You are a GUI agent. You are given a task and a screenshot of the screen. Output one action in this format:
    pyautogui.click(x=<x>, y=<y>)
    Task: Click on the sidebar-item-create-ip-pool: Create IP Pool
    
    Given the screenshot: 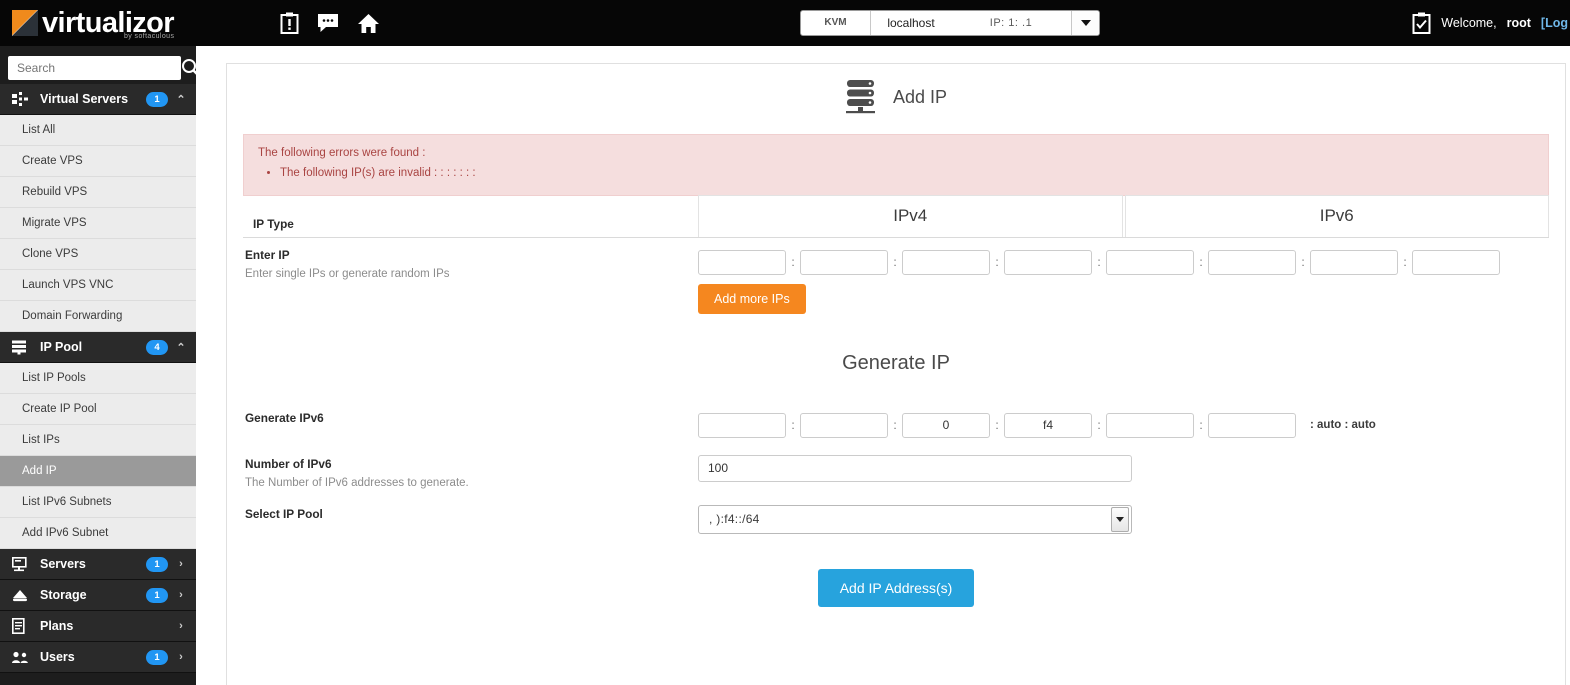 What is the action you would take?
    pyautogui.click(x=98, y=409)
    